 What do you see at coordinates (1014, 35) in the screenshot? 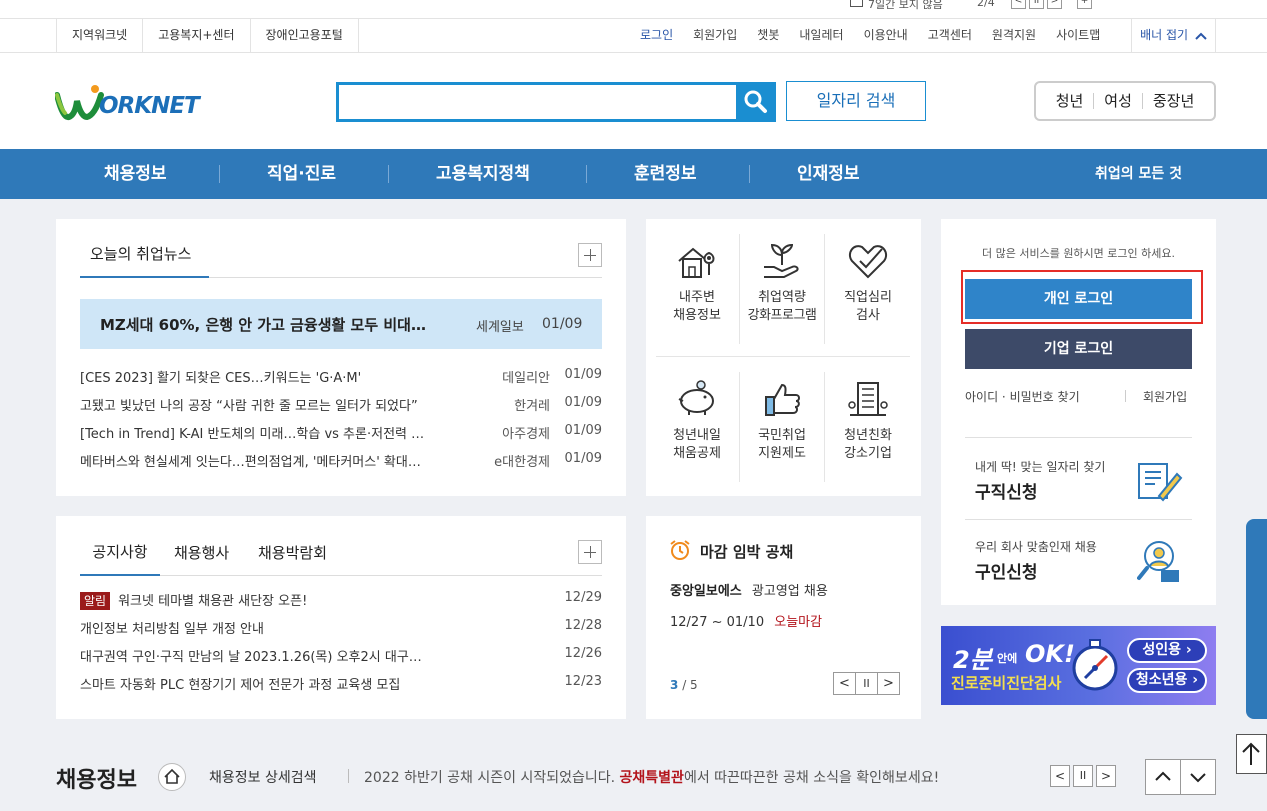
I see `link-remote-support: 원격지원` at bounding box center [1014, 35].